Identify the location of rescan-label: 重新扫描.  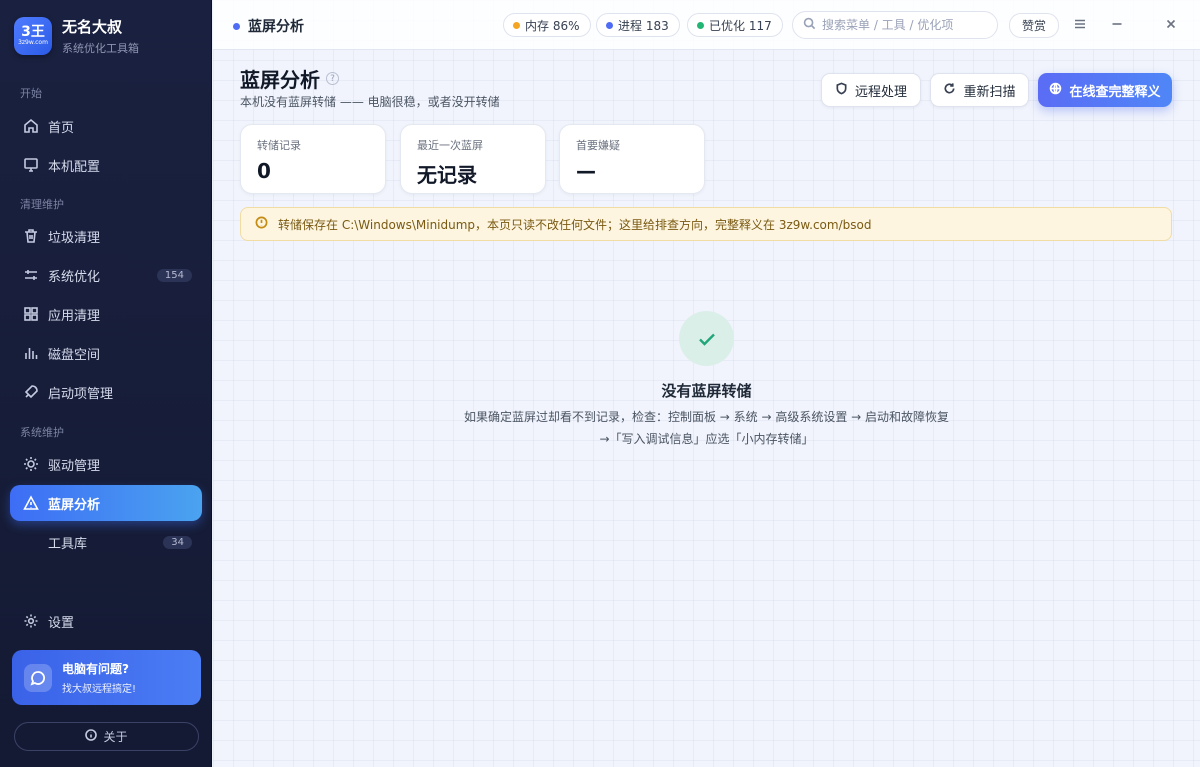
(989, 92).